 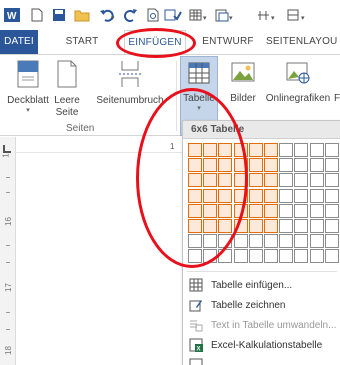 I want to click on tab-einfuegen: EINFÜGEN, so click(x=155, y=42).